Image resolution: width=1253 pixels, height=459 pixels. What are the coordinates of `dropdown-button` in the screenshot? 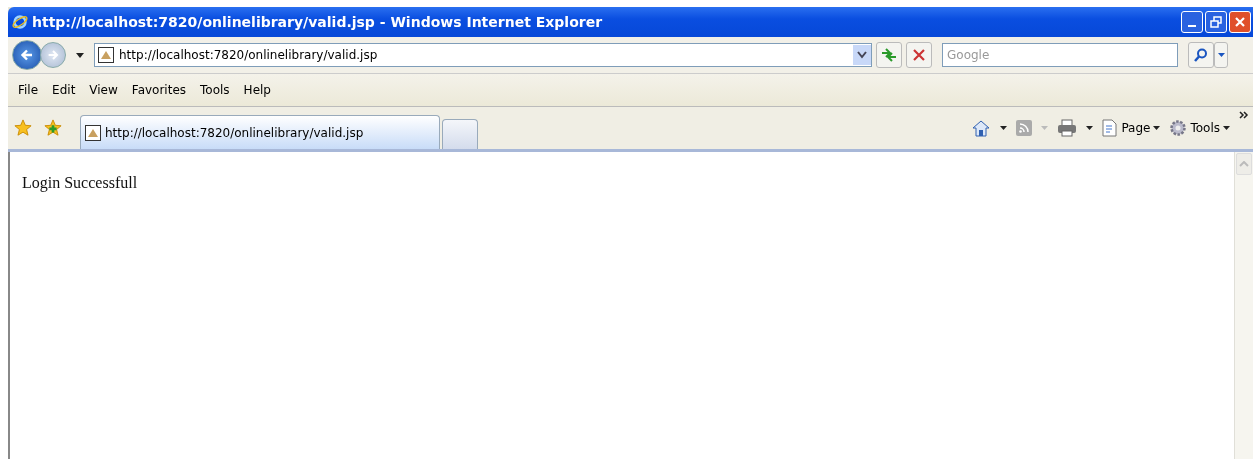 It's located at (862, 55).